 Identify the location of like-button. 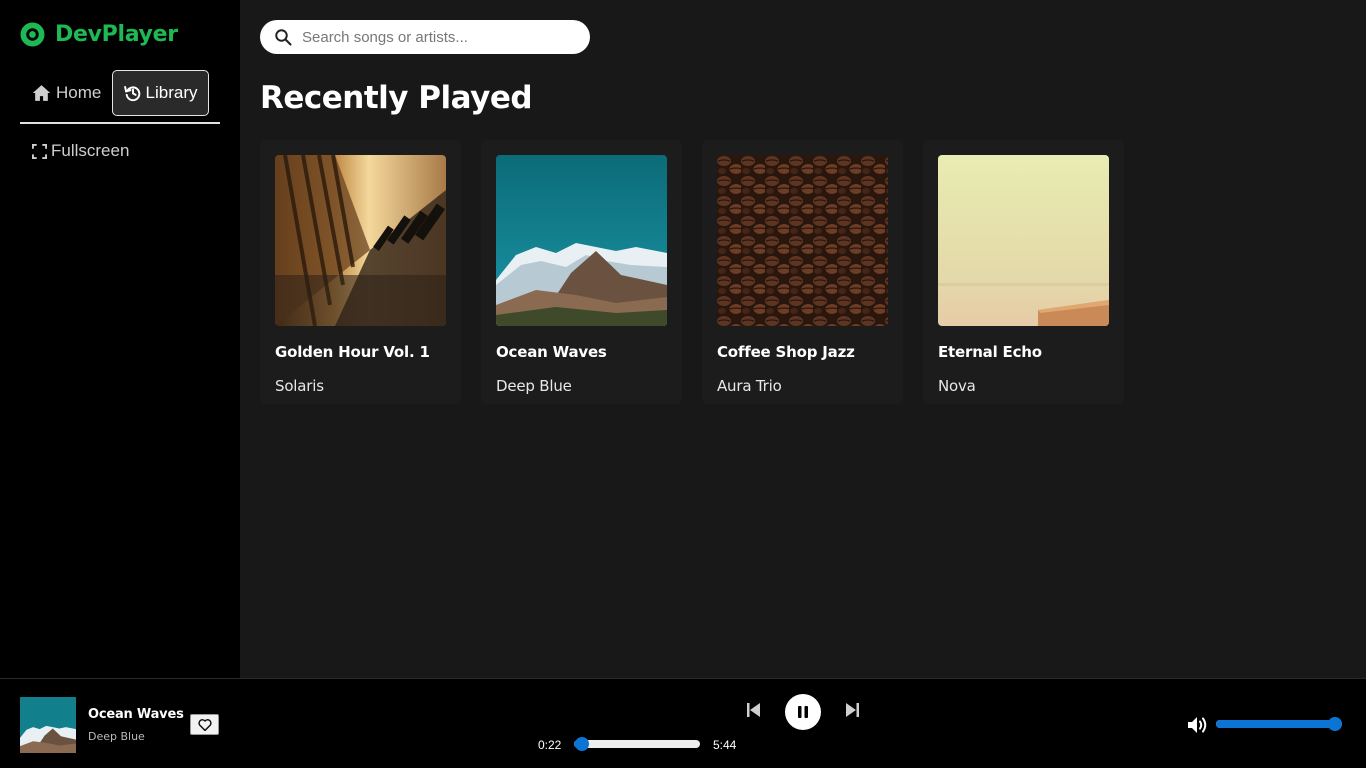
(204, 724).